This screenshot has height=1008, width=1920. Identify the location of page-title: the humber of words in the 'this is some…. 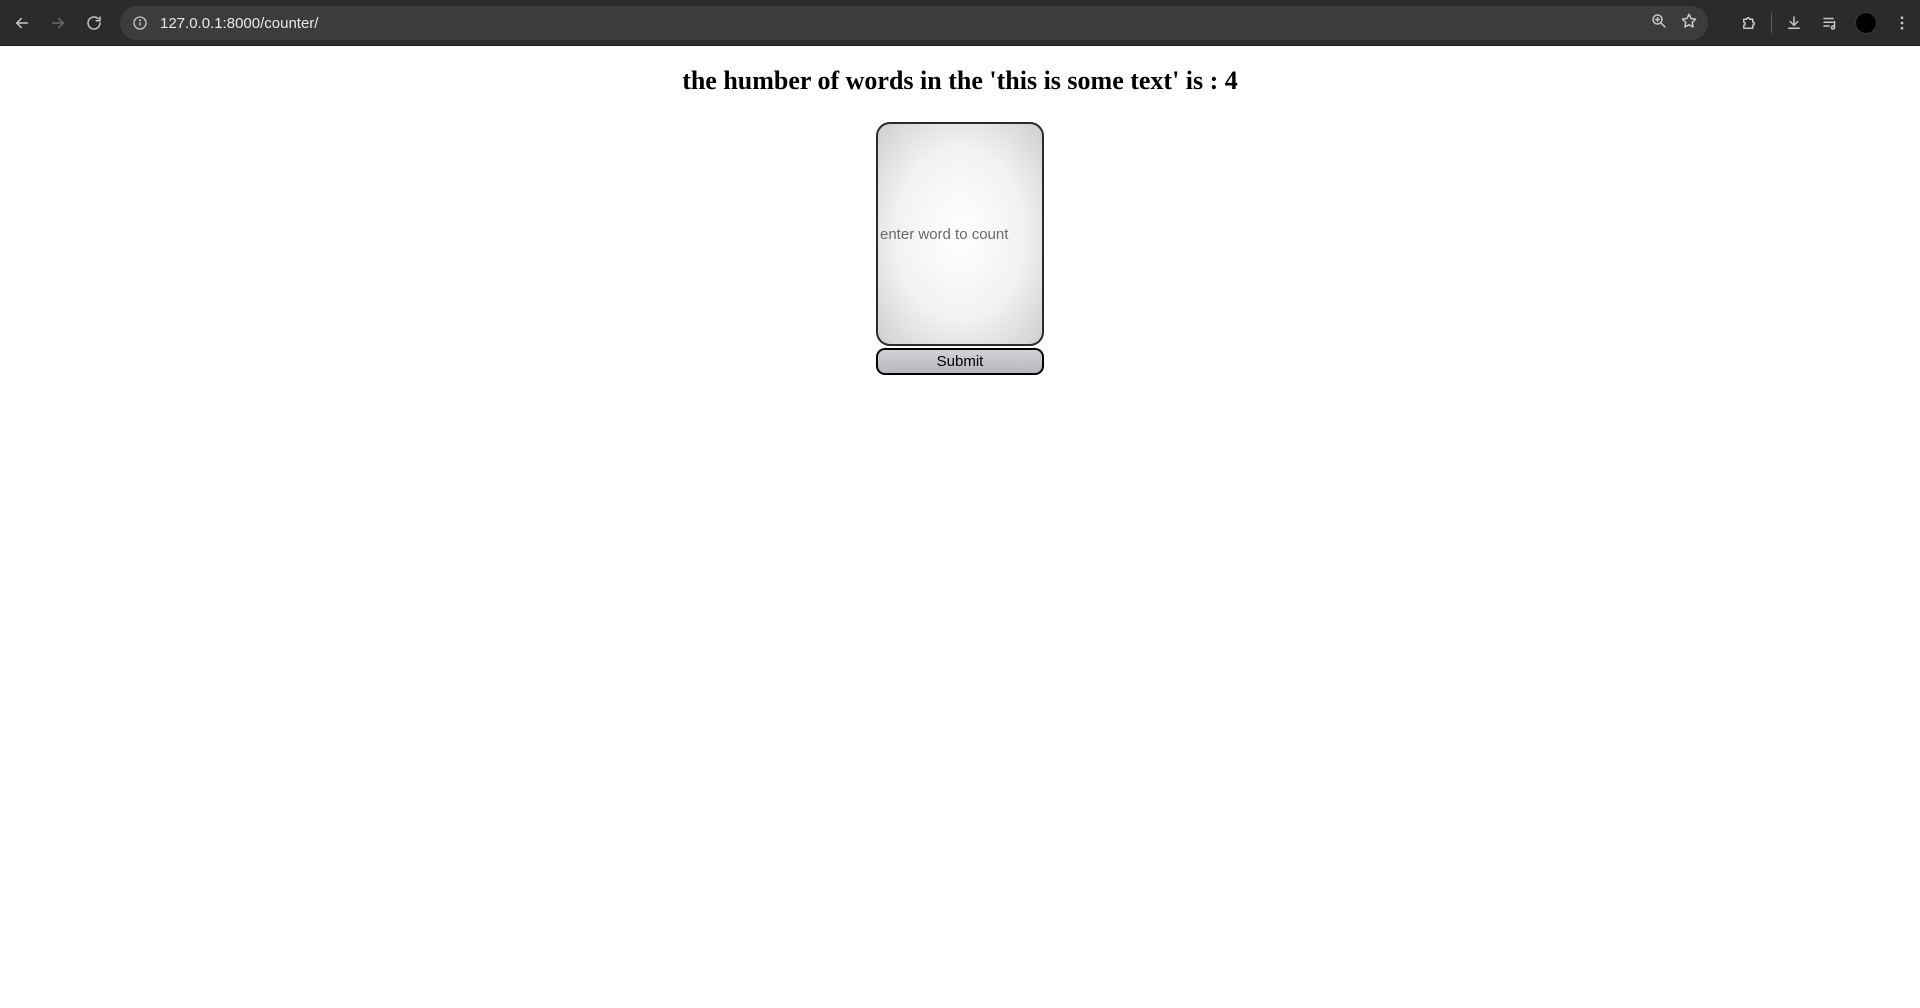
(960, 80).